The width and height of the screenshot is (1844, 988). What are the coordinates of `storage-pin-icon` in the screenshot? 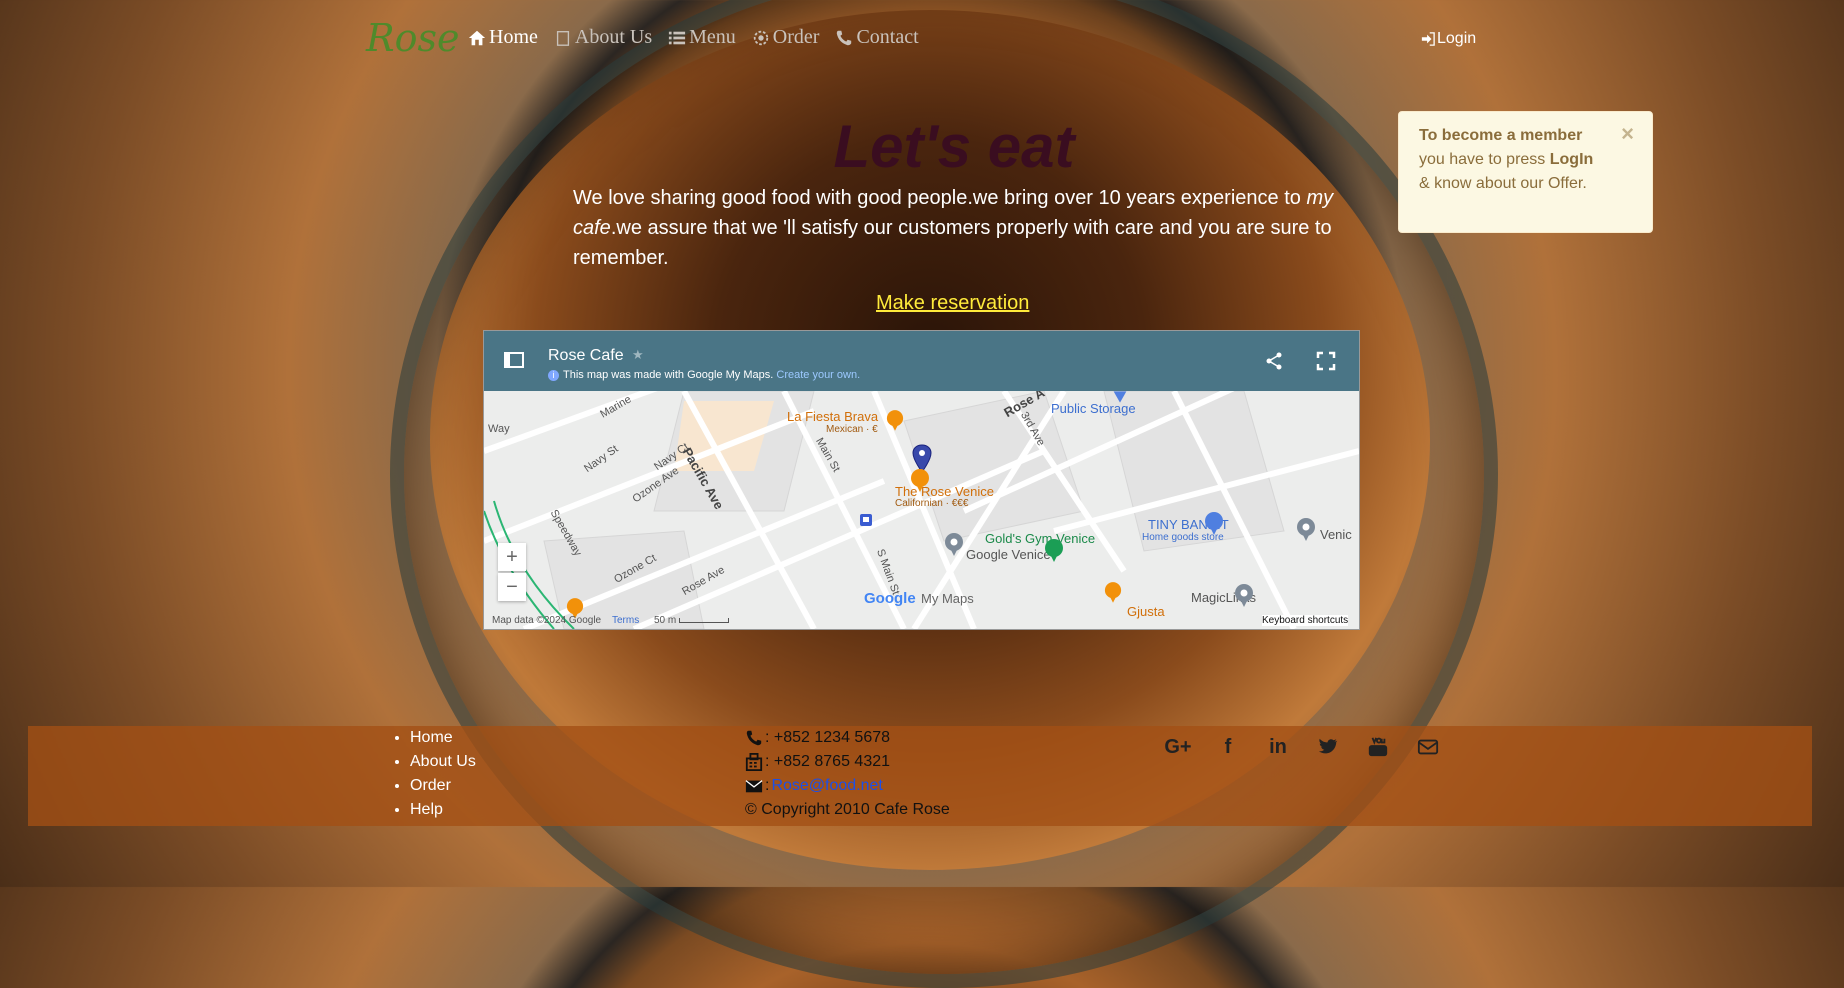 It's located at (1120, 397).